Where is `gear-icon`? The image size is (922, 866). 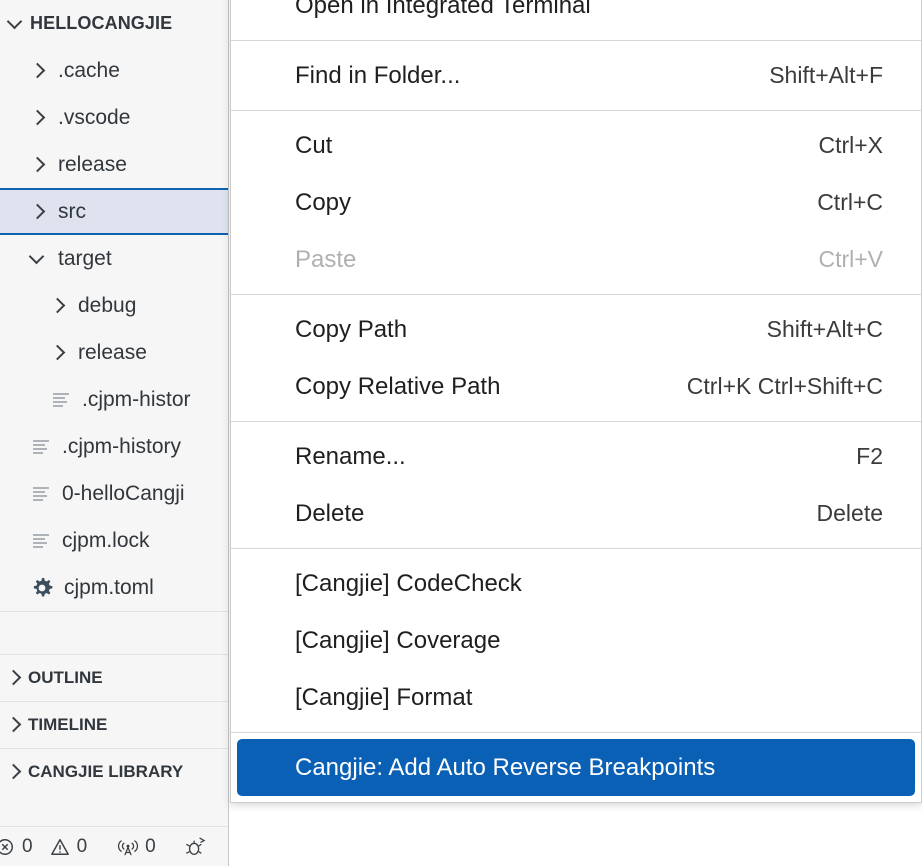
gear-icon is located at coordinates (43, 586).